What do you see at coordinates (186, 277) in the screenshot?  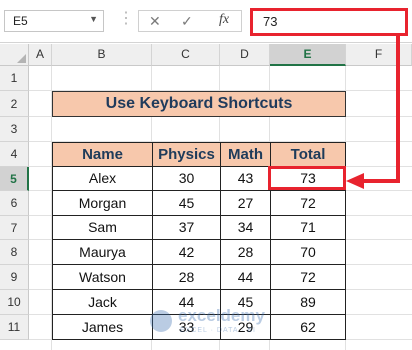 I see `cell-physics: 28` at bounding box center [186, 277].